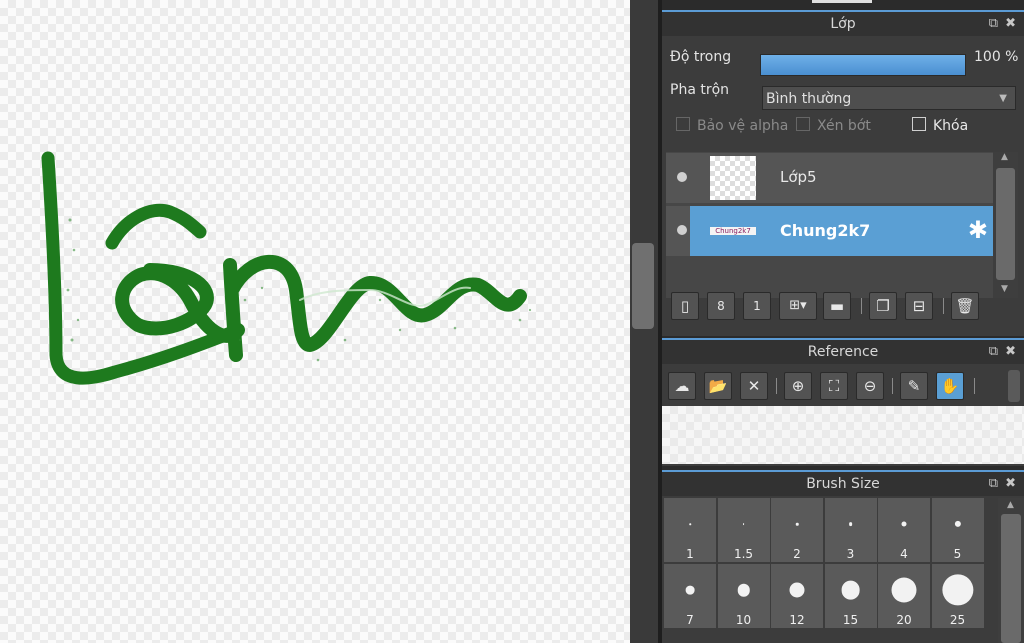 The height and width of the screenshot is (643, 1024). Describe the element at coordinates (690, 596) in the screenshot. I see `brush-size-cell: 7` at that location.